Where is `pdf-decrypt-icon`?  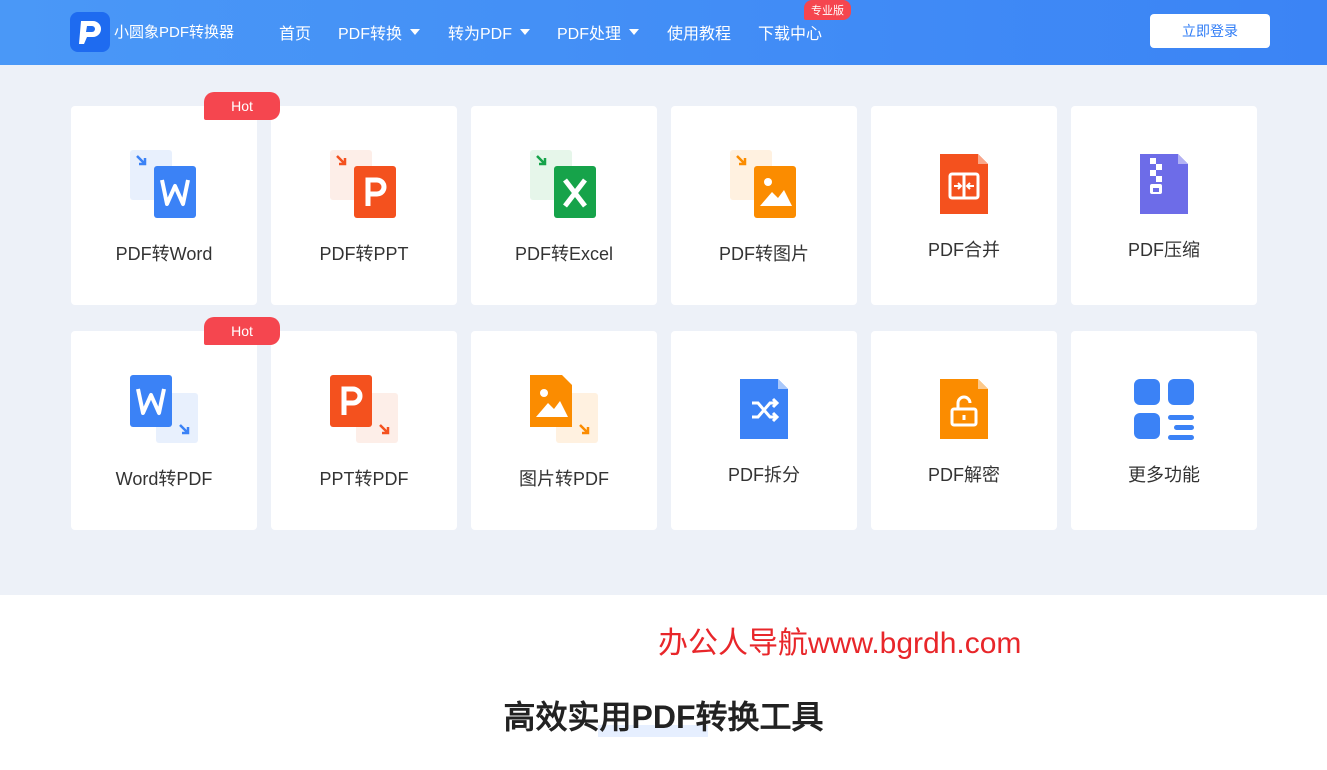 pdf-decrypt-icon is located at coordinates (964, 409).